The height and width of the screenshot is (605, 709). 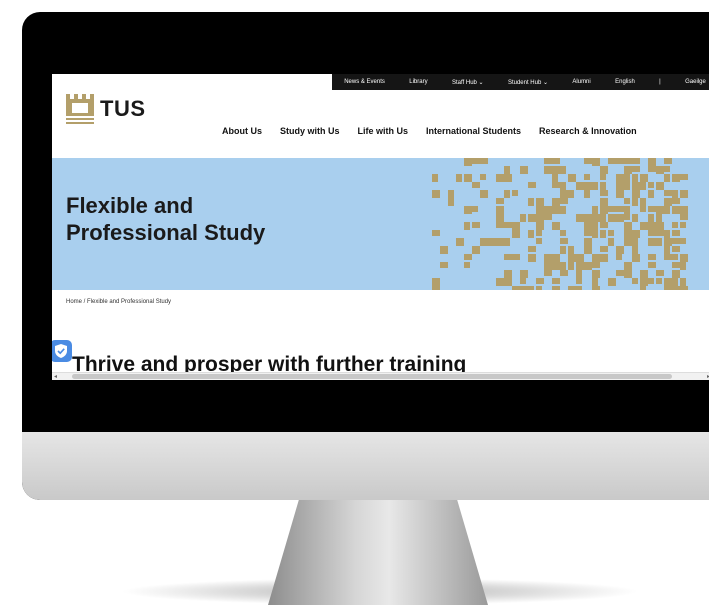 I want to click on shield-check-icon, so click(x=62, y=351).